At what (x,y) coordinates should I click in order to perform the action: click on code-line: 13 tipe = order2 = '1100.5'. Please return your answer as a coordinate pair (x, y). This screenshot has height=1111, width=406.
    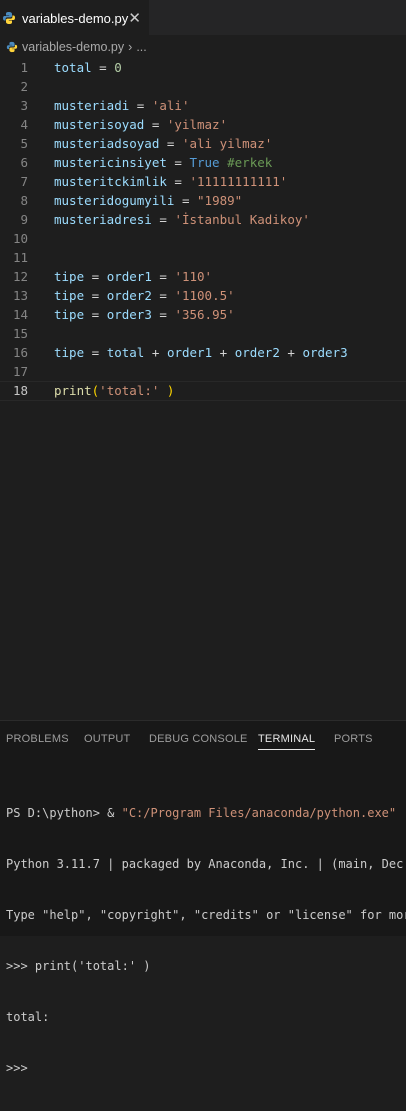
    Looking at the image, I should click on (203, 295).